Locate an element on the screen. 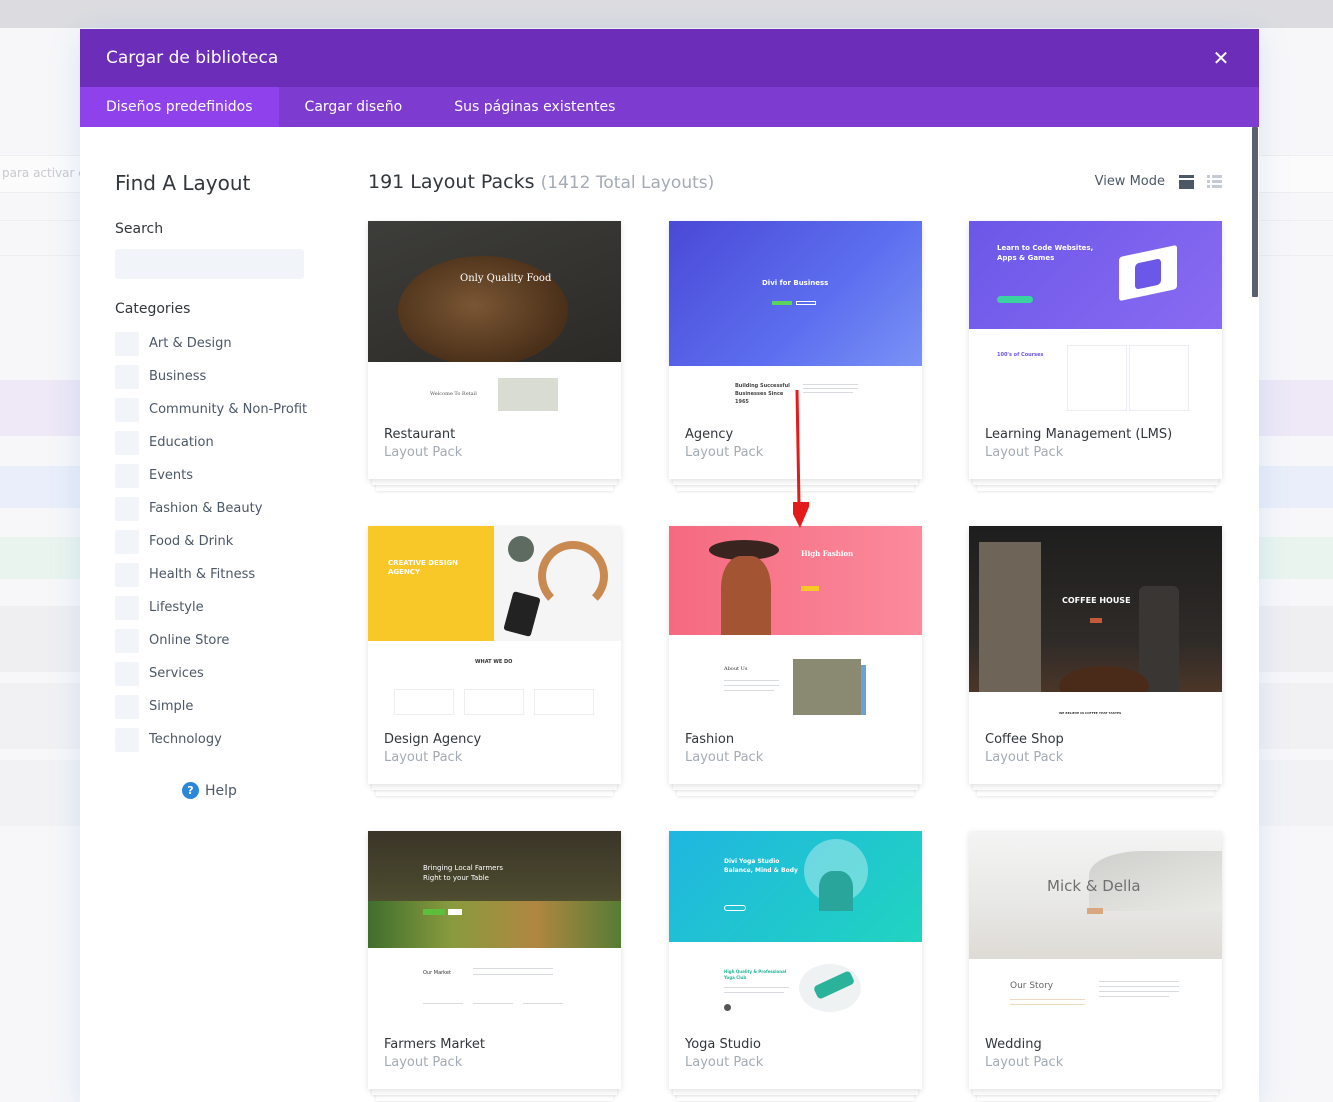 The image size is (1333, 1102). modal-header: Cargar de biblioteca ✕ is located at coordinates (669, 58).